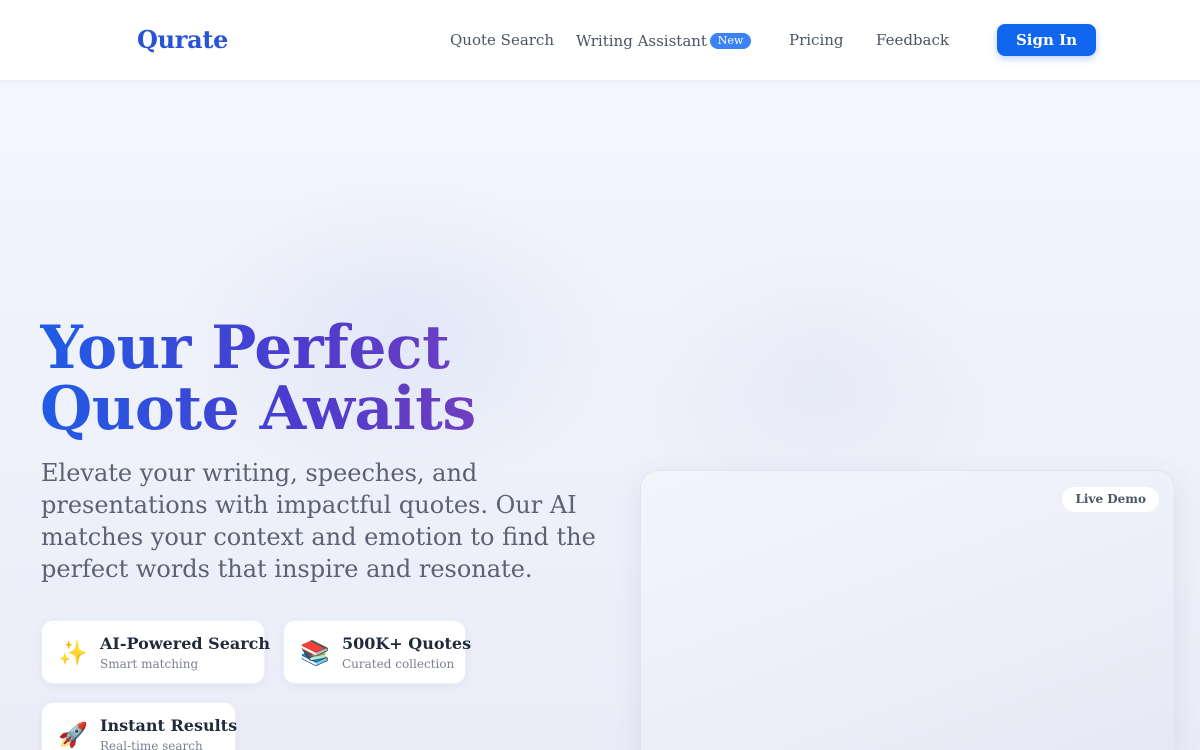 Image resolution: width=1200 pixels, height=750 pixels. What do you see at coordinates (151, 744) in the screenshot?
I see `feature-subtitle: Real-time search` at bounding box center [151, 744].